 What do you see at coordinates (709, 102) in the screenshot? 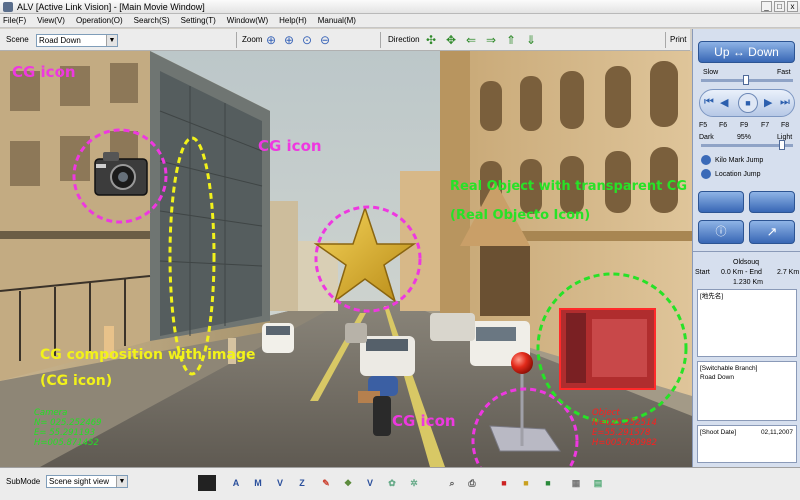
I see `skip-back-icon: ⏮` at bounding box center [709, 102].